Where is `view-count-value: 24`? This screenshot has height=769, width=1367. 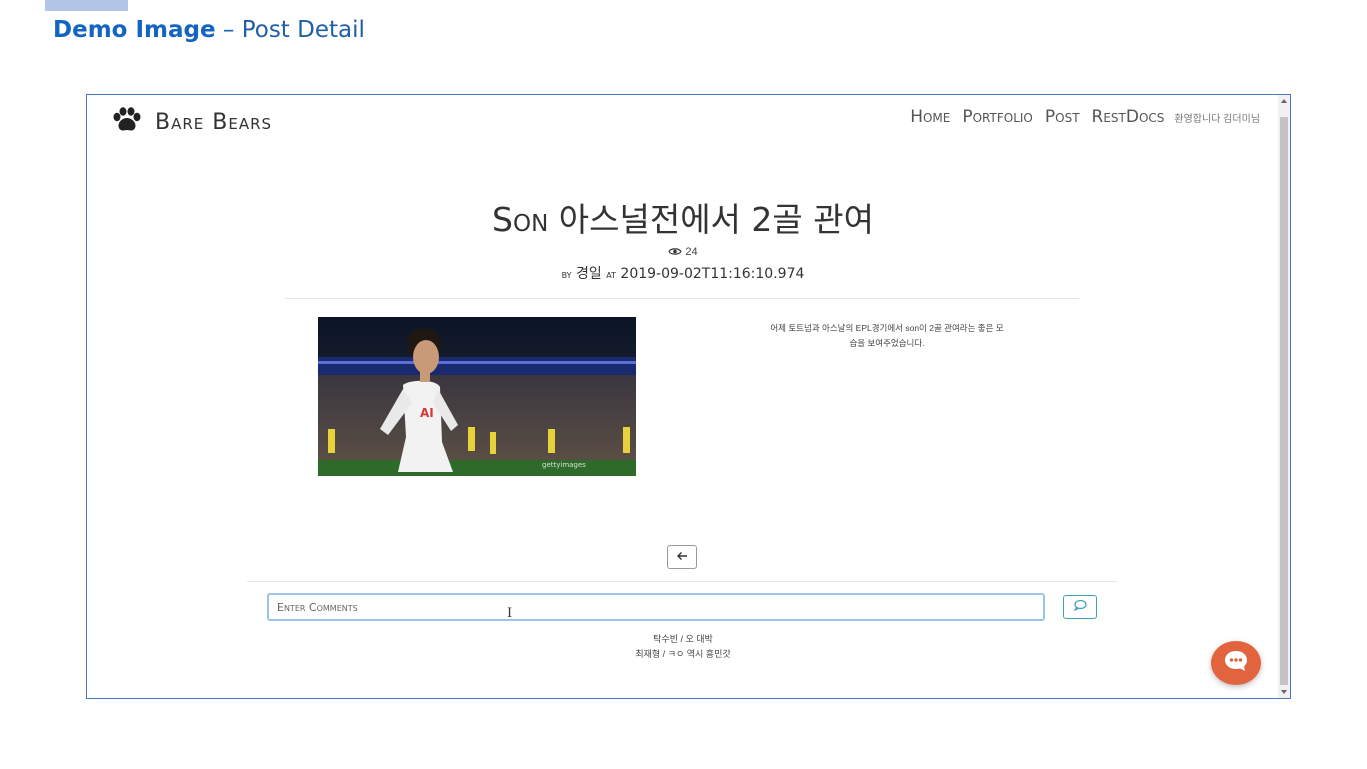
view-count-value: 24 is located at coordinates (691, 252).